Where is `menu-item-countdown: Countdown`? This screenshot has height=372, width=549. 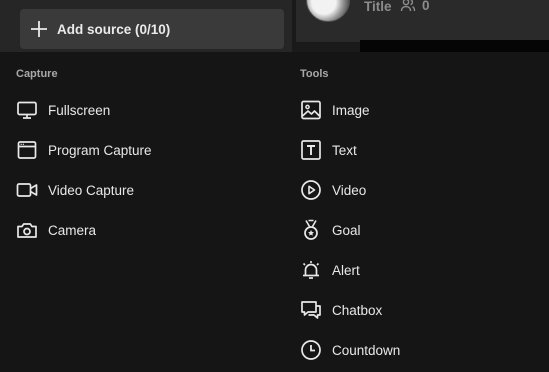 menu-item-countdown: Countdown is located at coordinates (410, 350).